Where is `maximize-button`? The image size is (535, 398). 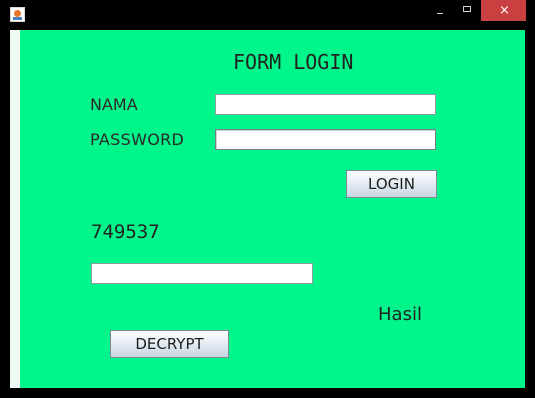
maximize-button is located at coordinates (467, 11).